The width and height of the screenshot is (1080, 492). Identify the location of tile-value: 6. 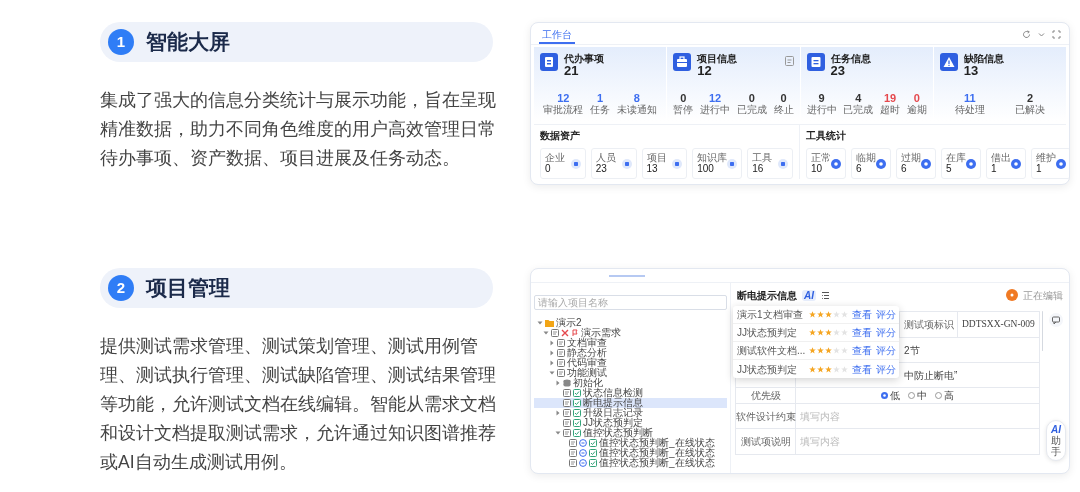
(904, 169).